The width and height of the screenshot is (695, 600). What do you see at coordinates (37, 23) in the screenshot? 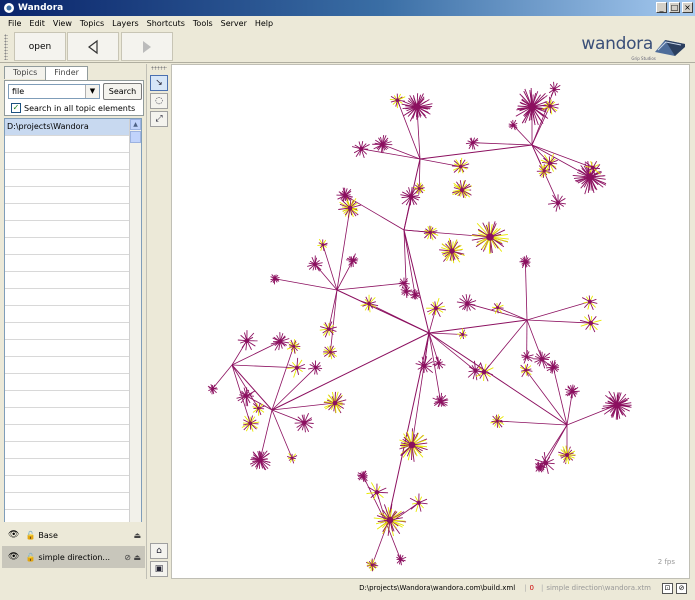
I see `menu-edit: Edit` at bounding box center [37, 23].